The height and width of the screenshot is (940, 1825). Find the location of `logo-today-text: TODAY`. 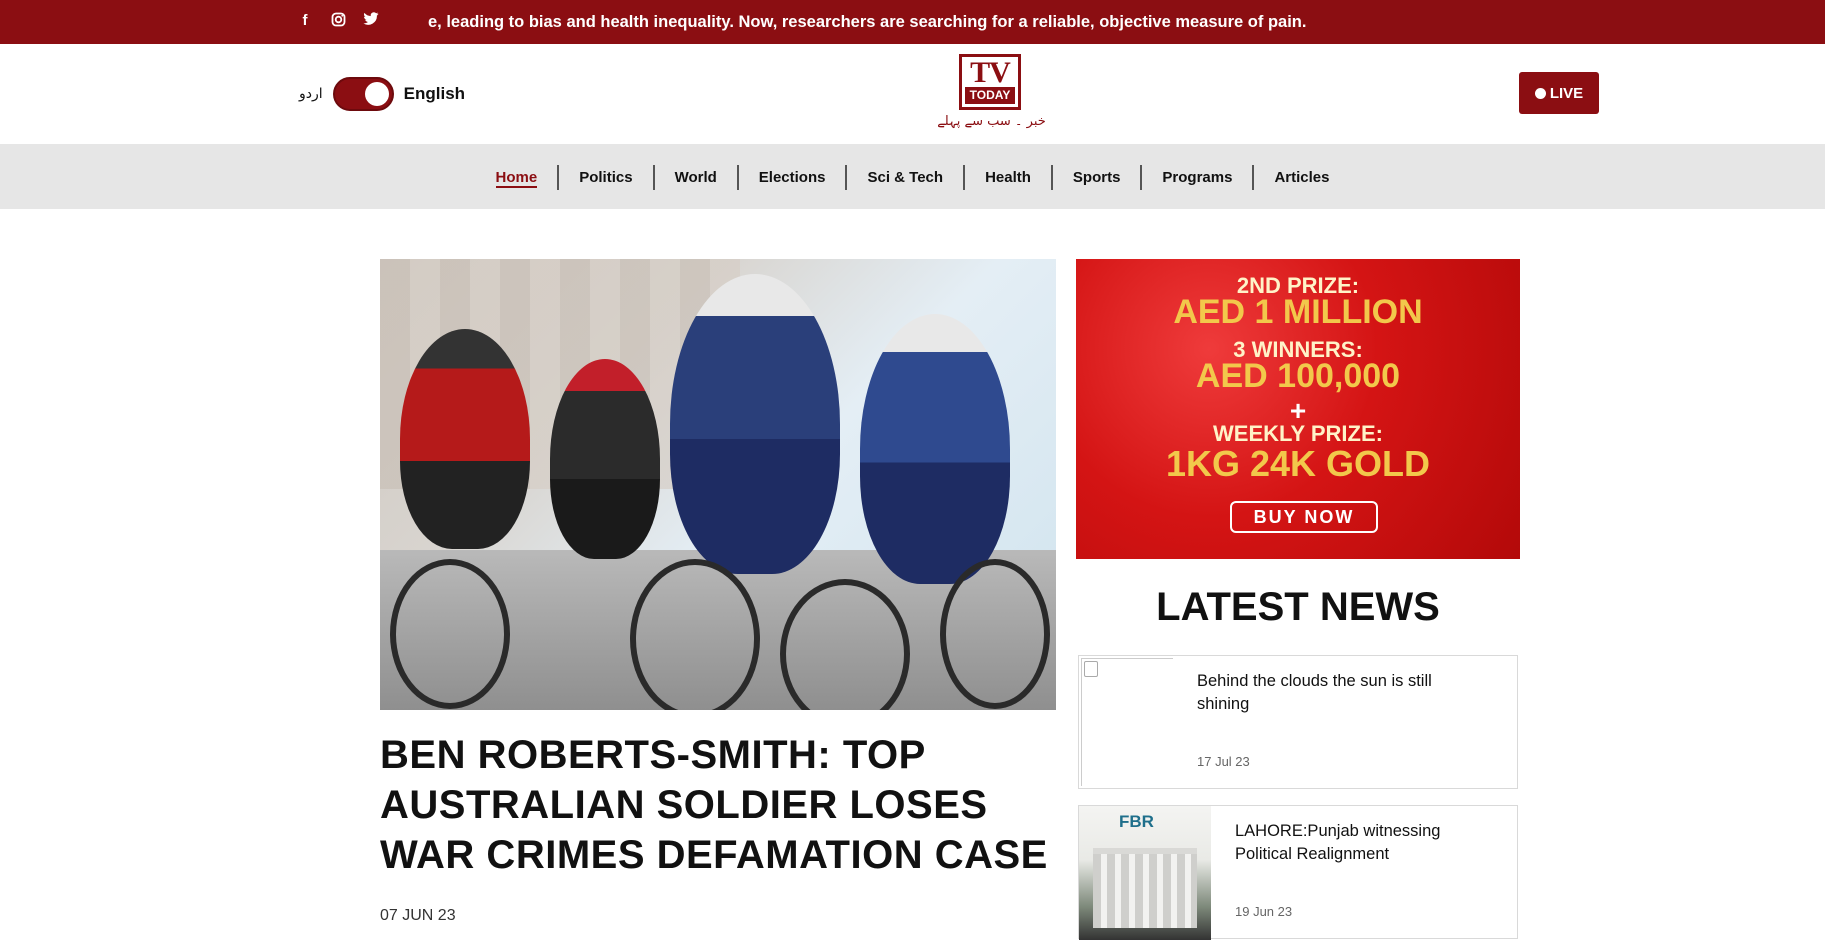

logo-today-text: TODAY is located at coordinates (990, 95).